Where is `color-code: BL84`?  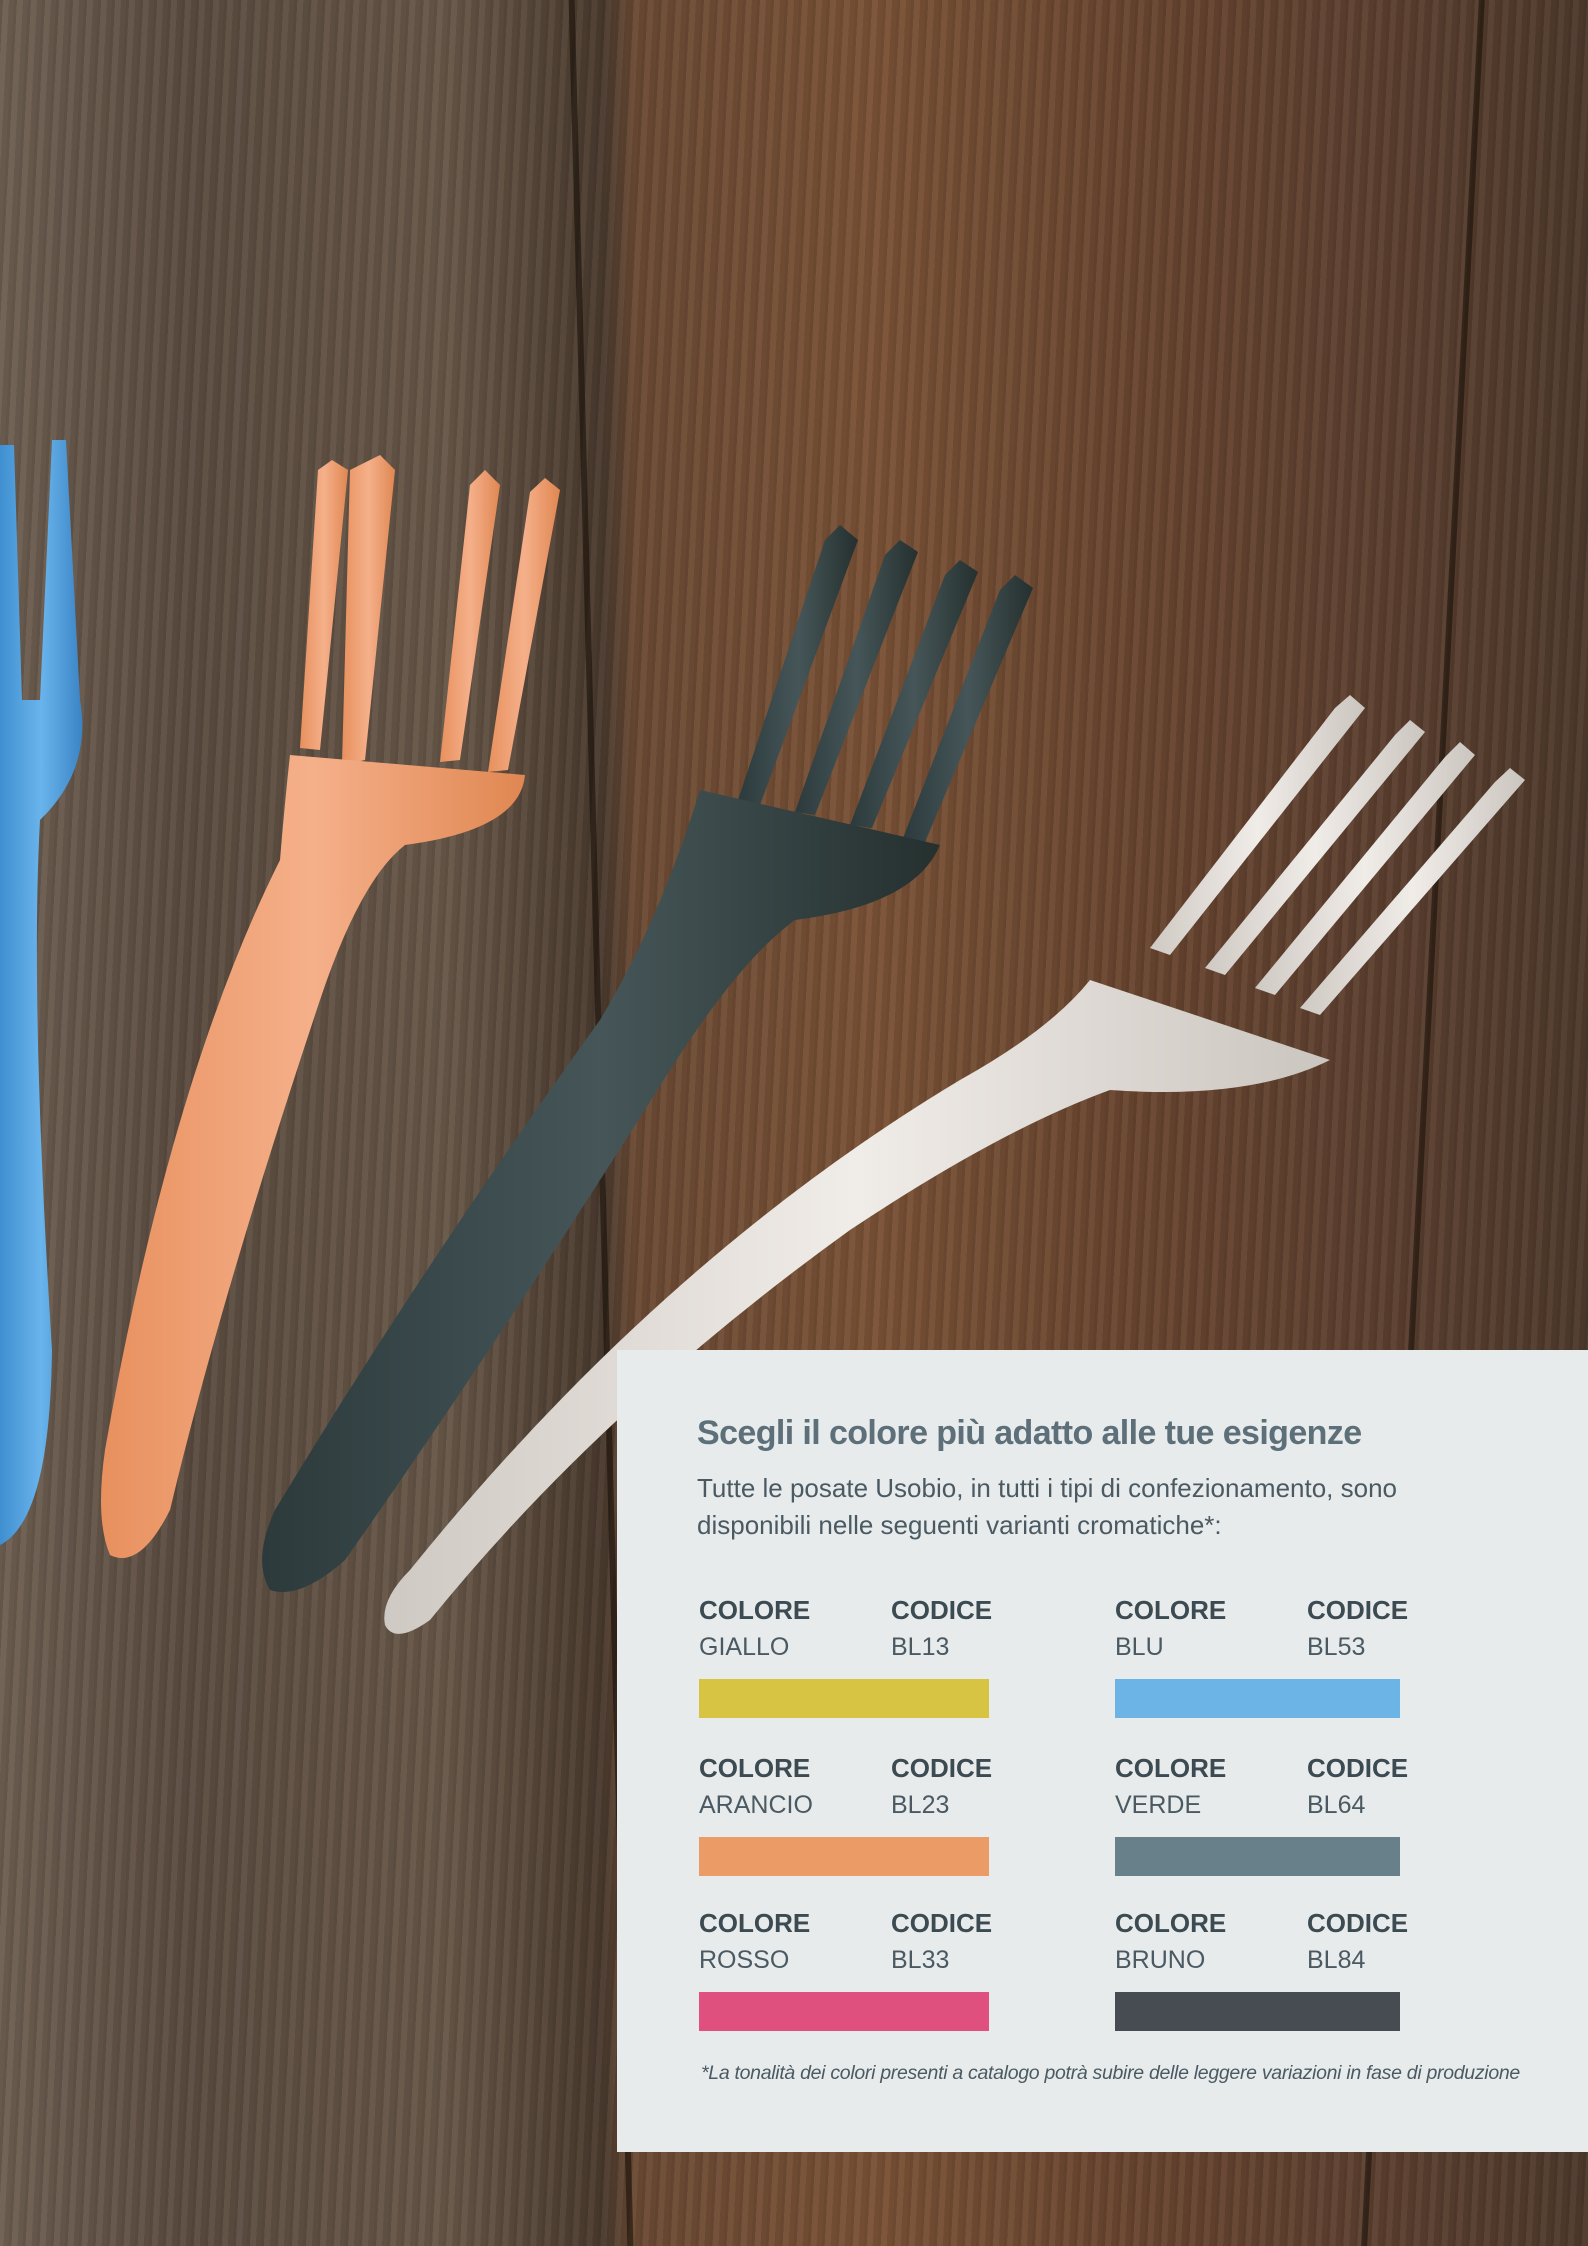
color-code: BL84 is located at coordinates (1336, 1960).